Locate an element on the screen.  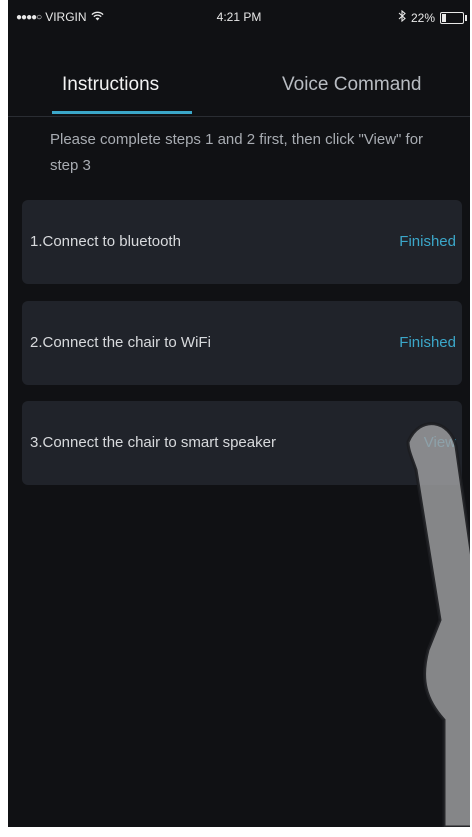
tab-instructions: Instructions is located at coordinates (110, 85).